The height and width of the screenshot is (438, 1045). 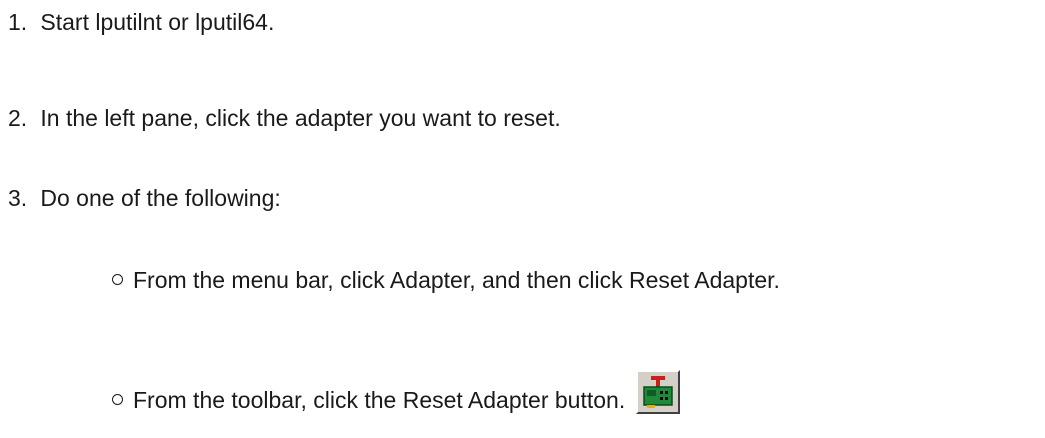 I want to click on step-text: Do one of the following:, so click(x=160, y=198).